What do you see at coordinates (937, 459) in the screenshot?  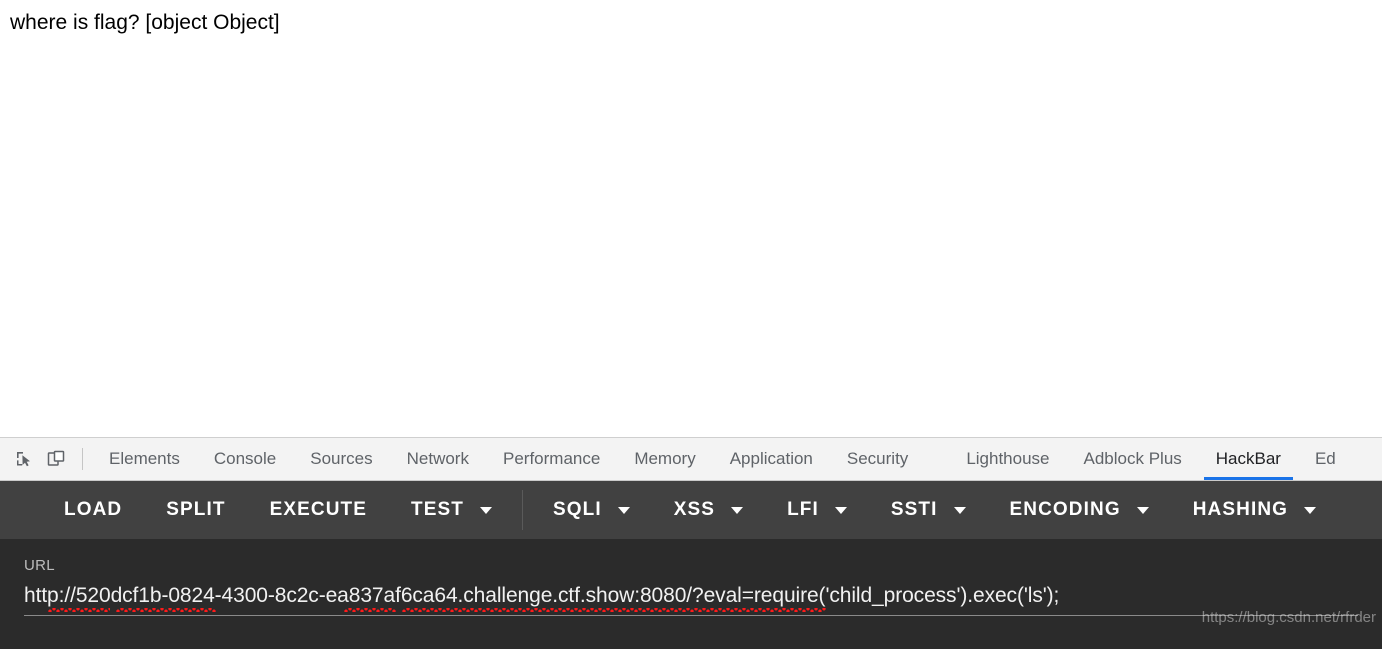 I see `extension-tabs-gap` at bounding box center [937, 459].